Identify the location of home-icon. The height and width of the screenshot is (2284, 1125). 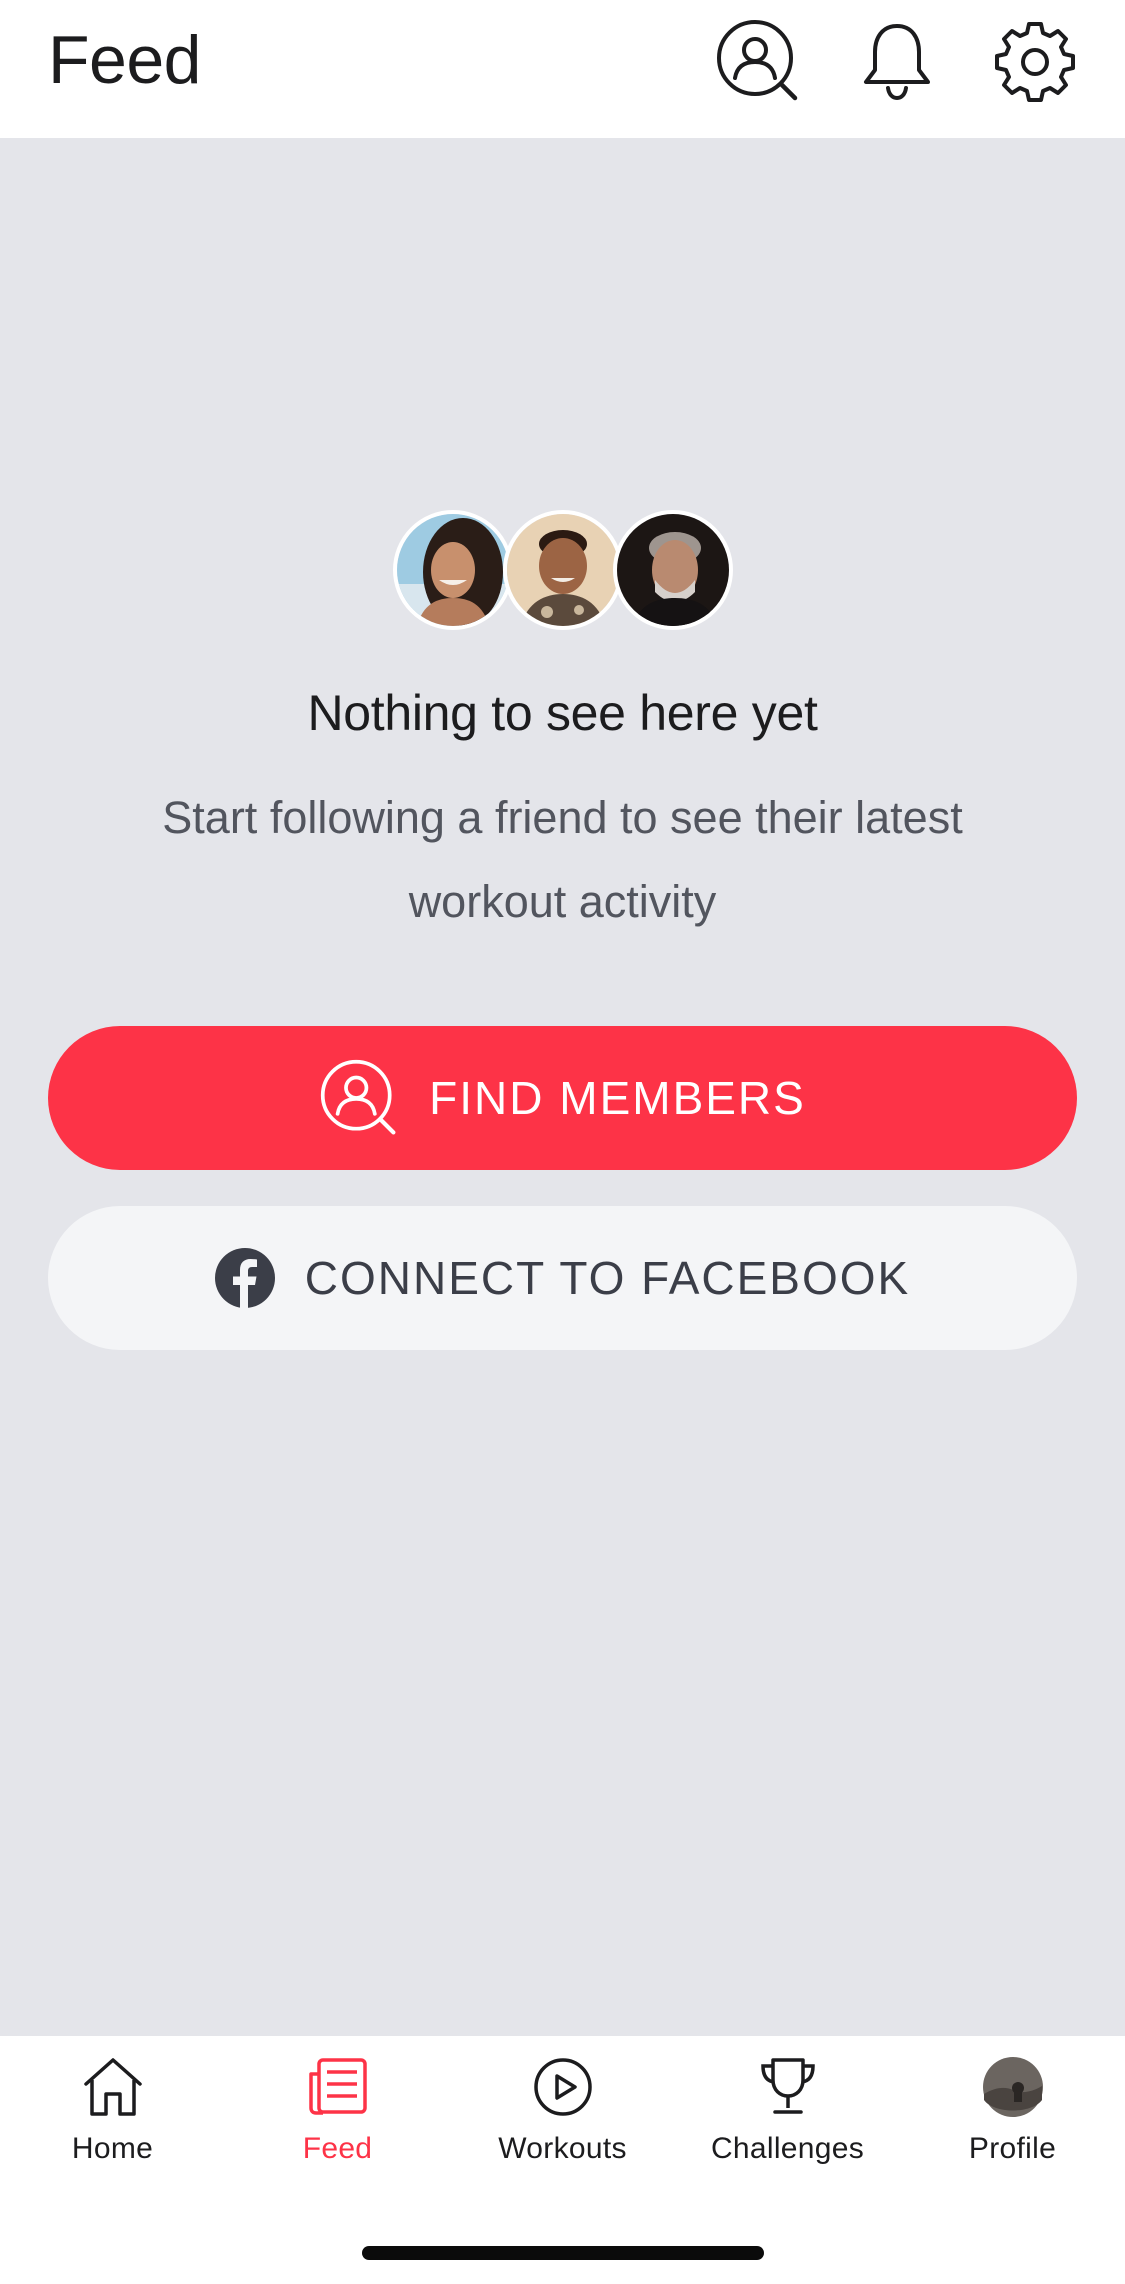
(113, 2087).